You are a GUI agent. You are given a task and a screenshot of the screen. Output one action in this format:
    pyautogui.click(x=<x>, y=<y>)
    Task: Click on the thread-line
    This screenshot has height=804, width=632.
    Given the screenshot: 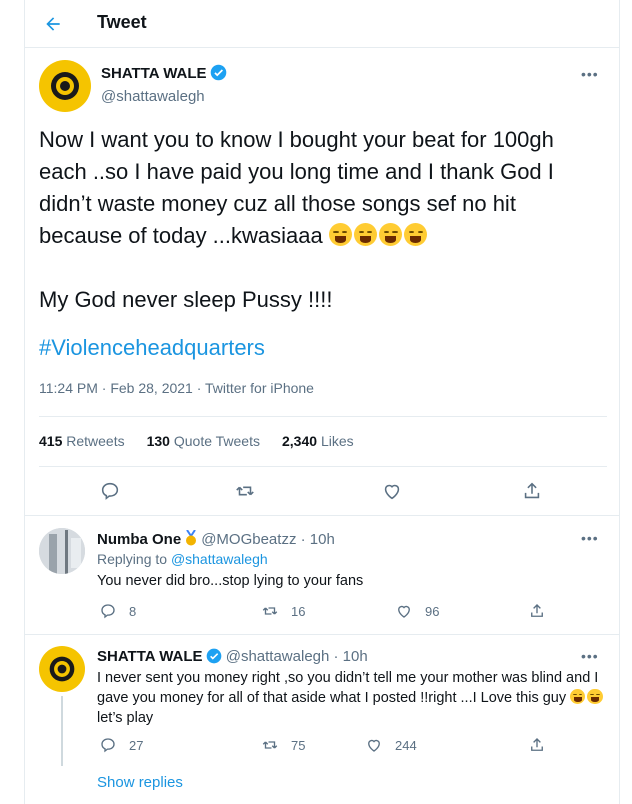 What is the action you would take?
    pyautogui.click(x=62, y=731)
    